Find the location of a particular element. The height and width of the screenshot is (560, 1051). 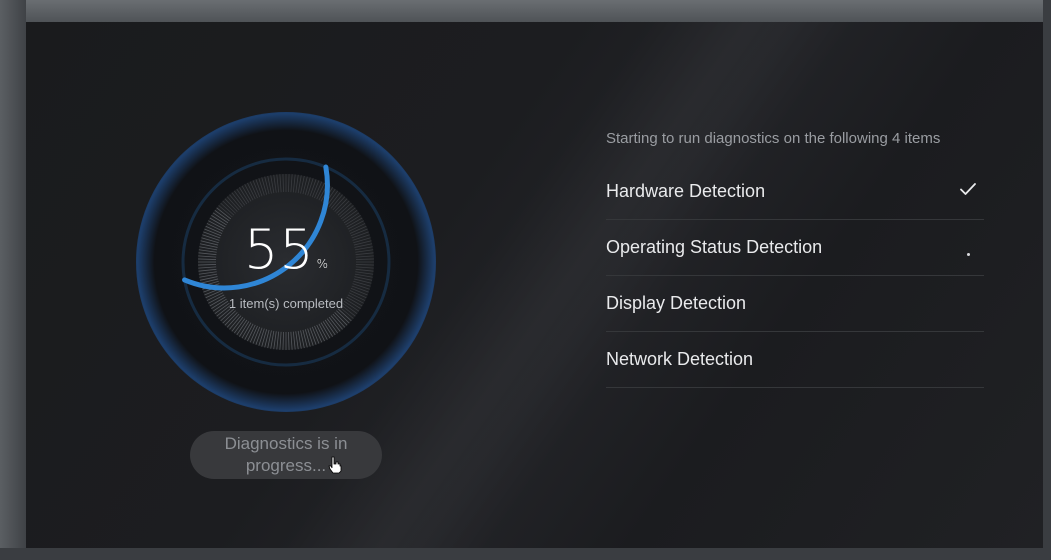

list-item-network-detection: Network Detection is located at coordinates (795, 360).